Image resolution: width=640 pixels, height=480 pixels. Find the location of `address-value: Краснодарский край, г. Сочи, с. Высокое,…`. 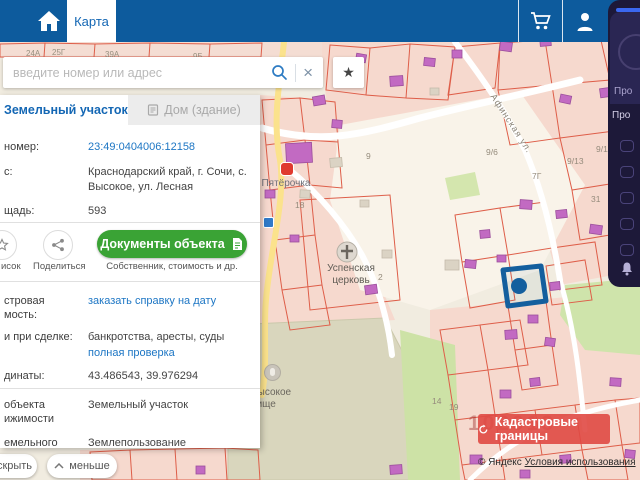

address-value: Краснодарский край, г. Сочи, с. Высокое,… is located at coordinates (167, 179).